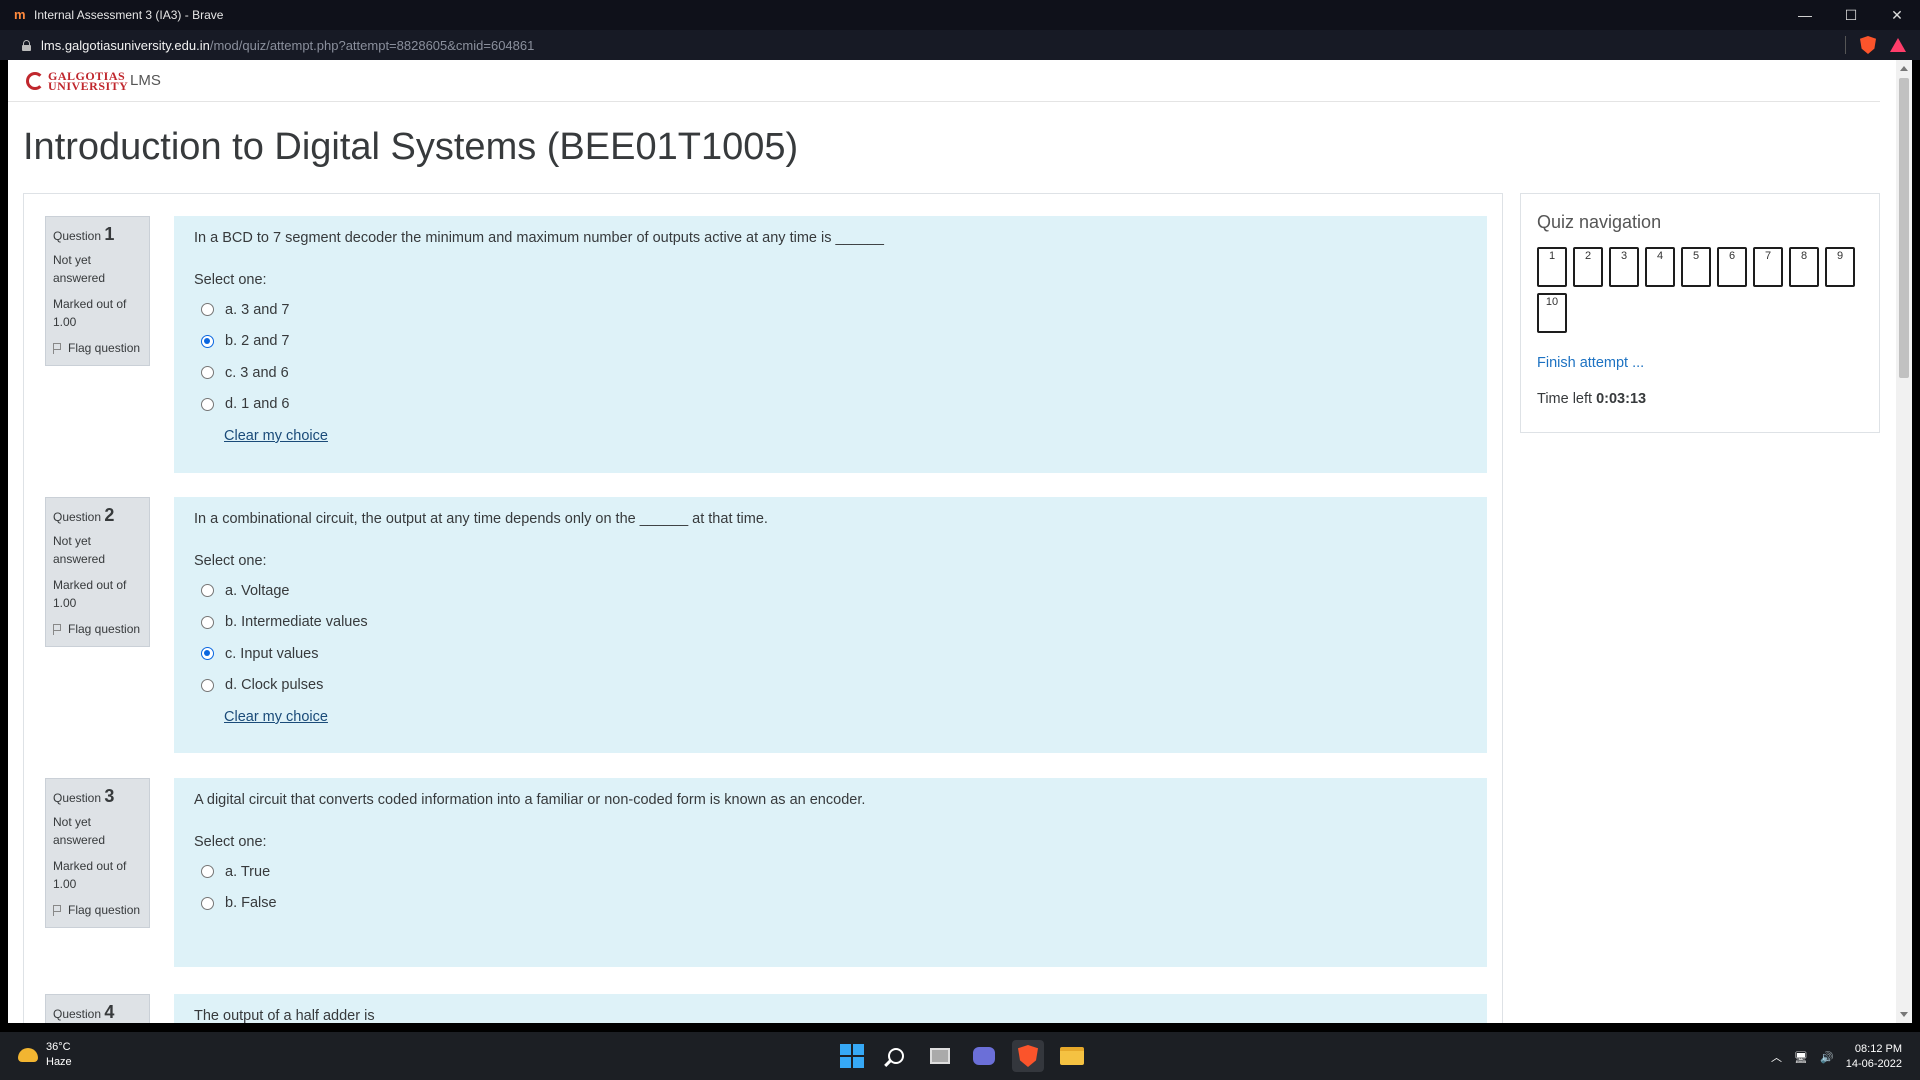  What do you see at coordinates (1898, 45) in the screenshot?
I see `brave-rewards-icon` at bounding box center [1898, 45].